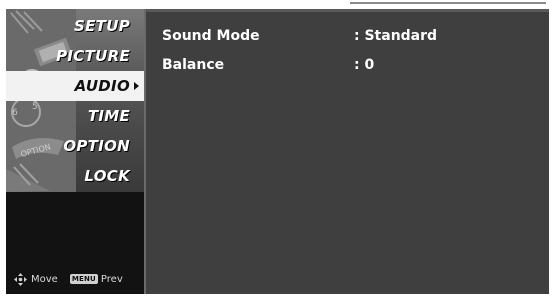 The height and width of the screenshot is (297, 552). I want to click on menu-item-setup-label: SETUP, so click(102, 26).